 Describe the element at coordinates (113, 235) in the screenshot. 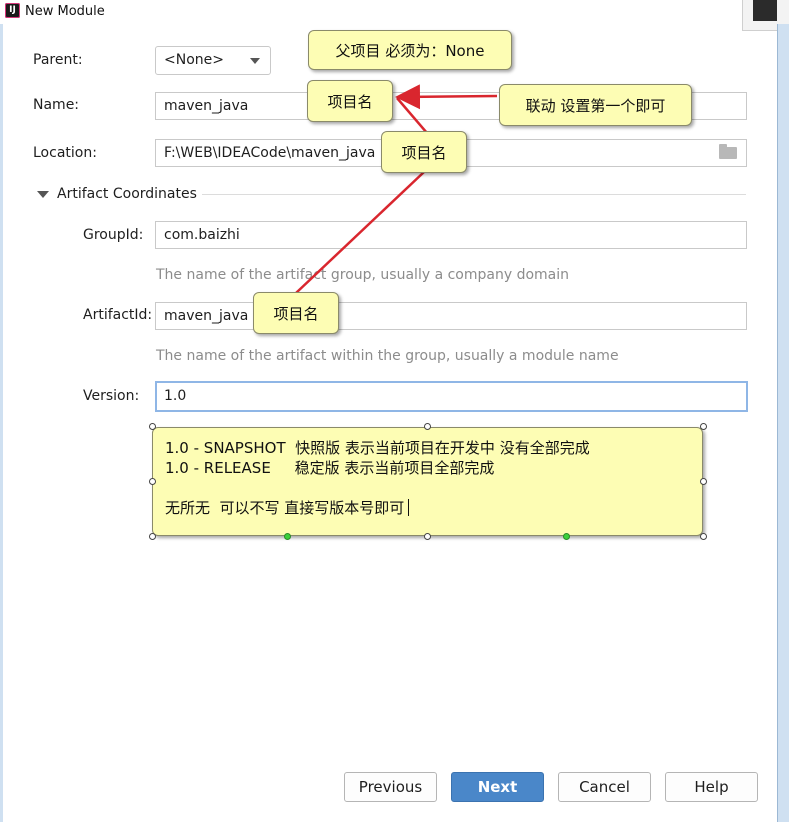

I see `groupid-label: GroupId:` at that location.